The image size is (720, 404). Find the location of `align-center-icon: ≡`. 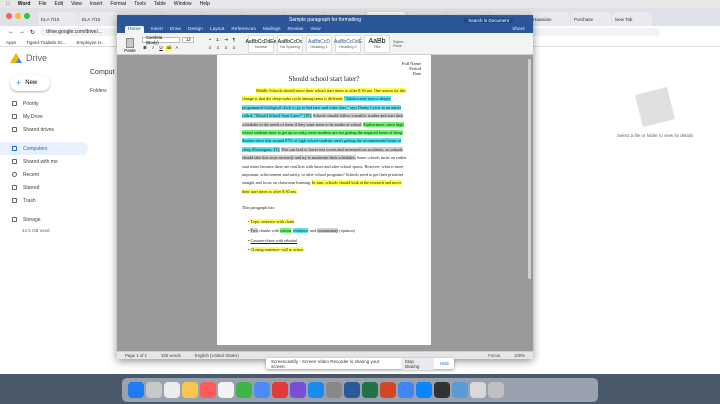

align-center-icon: ≡ is located at coordinates (218, 48).